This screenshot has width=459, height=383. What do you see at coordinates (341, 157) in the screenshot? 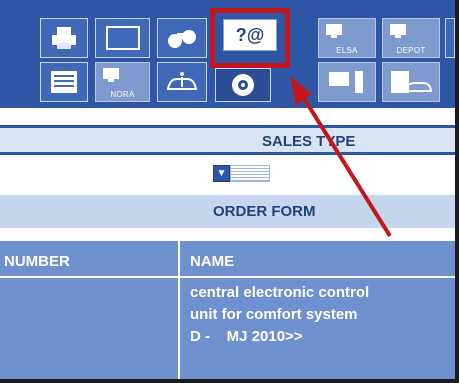
I see `annotation-arrow` at bounding box center [341, 157].